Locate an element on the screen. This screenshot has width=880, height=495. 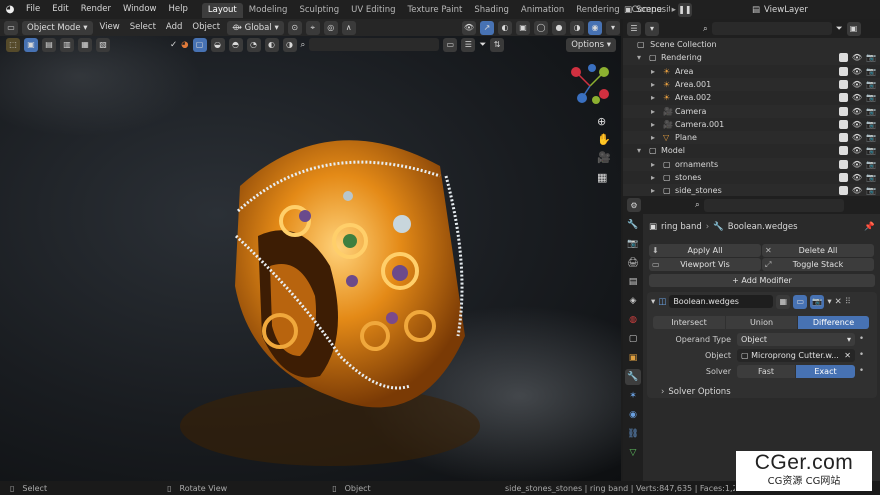
shading-rendered-icon: ◉ is located at coordinates (595, 27).